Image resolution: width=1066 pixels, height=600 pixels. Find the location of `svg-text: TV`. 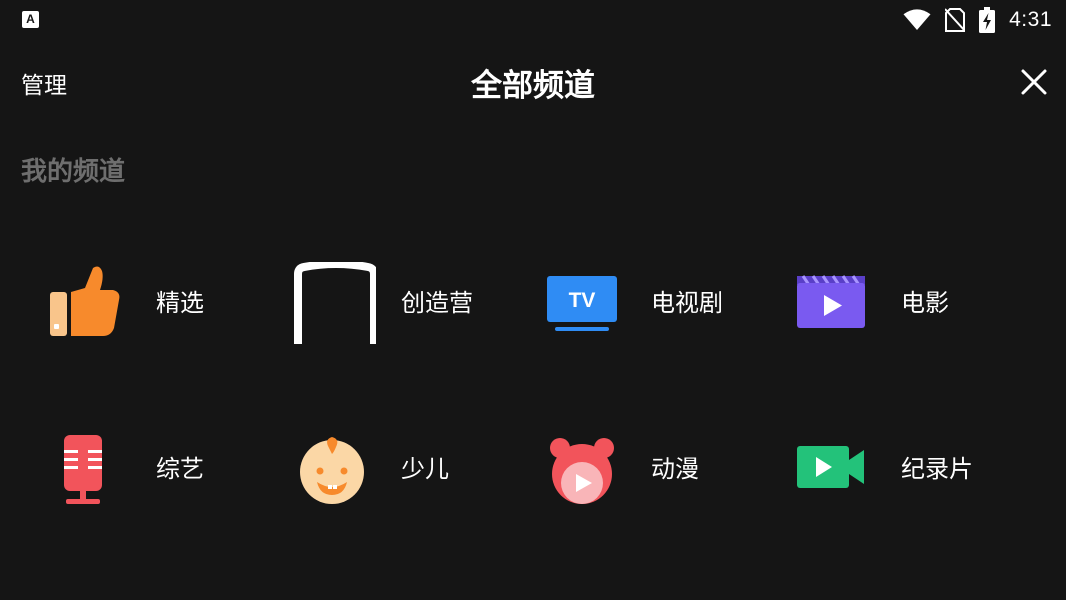

svg-text: TV is located at coordinates (582, 300).